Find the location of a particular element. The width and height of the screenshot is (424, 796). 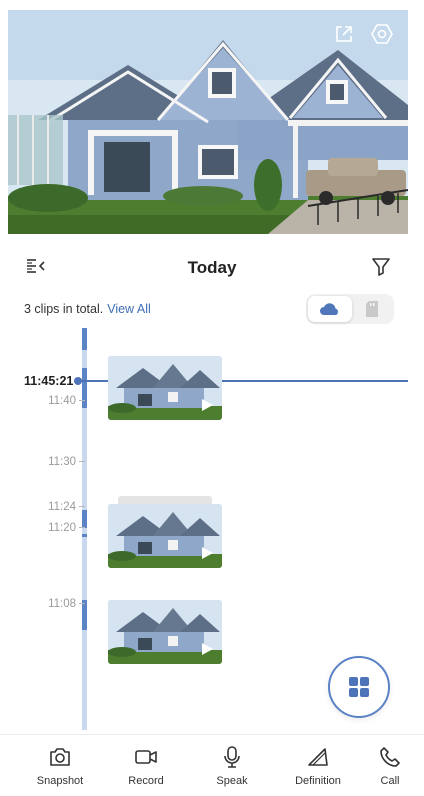

video-icon is located at coordinates (146, 757).